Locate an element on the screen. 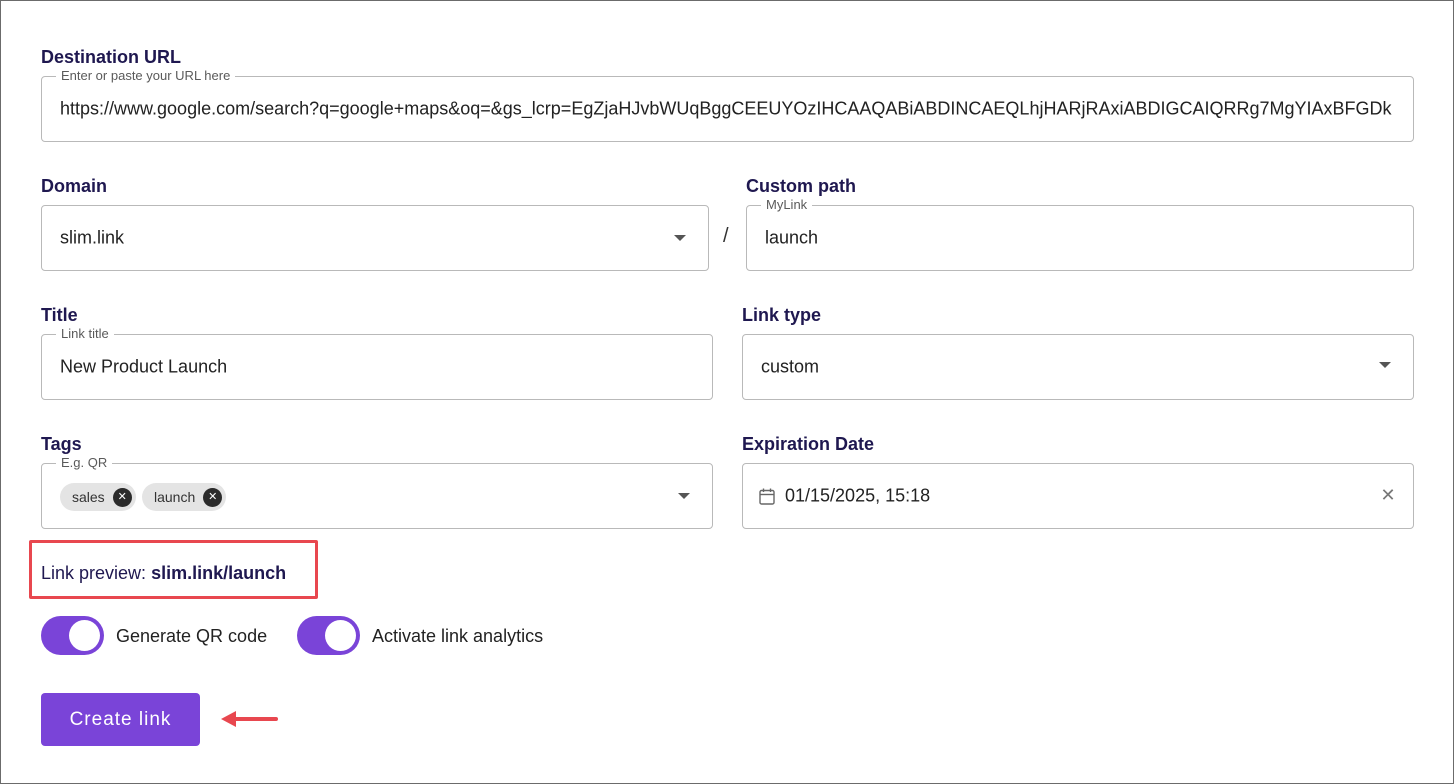 This screenshot has height=784, width=1454. link-type-select: custom is located at coordinates (1078, 367).